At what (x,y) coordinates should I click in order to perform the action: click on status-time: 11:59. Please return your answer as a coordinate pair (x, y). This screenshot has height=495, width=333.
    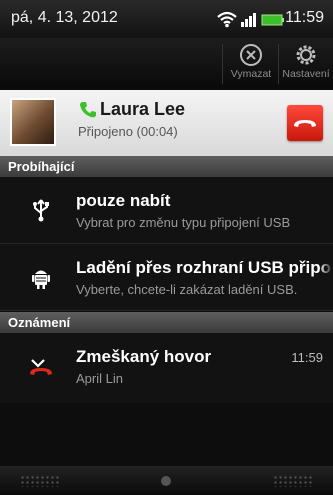
    Looking at the image, I should click on (304, 17).